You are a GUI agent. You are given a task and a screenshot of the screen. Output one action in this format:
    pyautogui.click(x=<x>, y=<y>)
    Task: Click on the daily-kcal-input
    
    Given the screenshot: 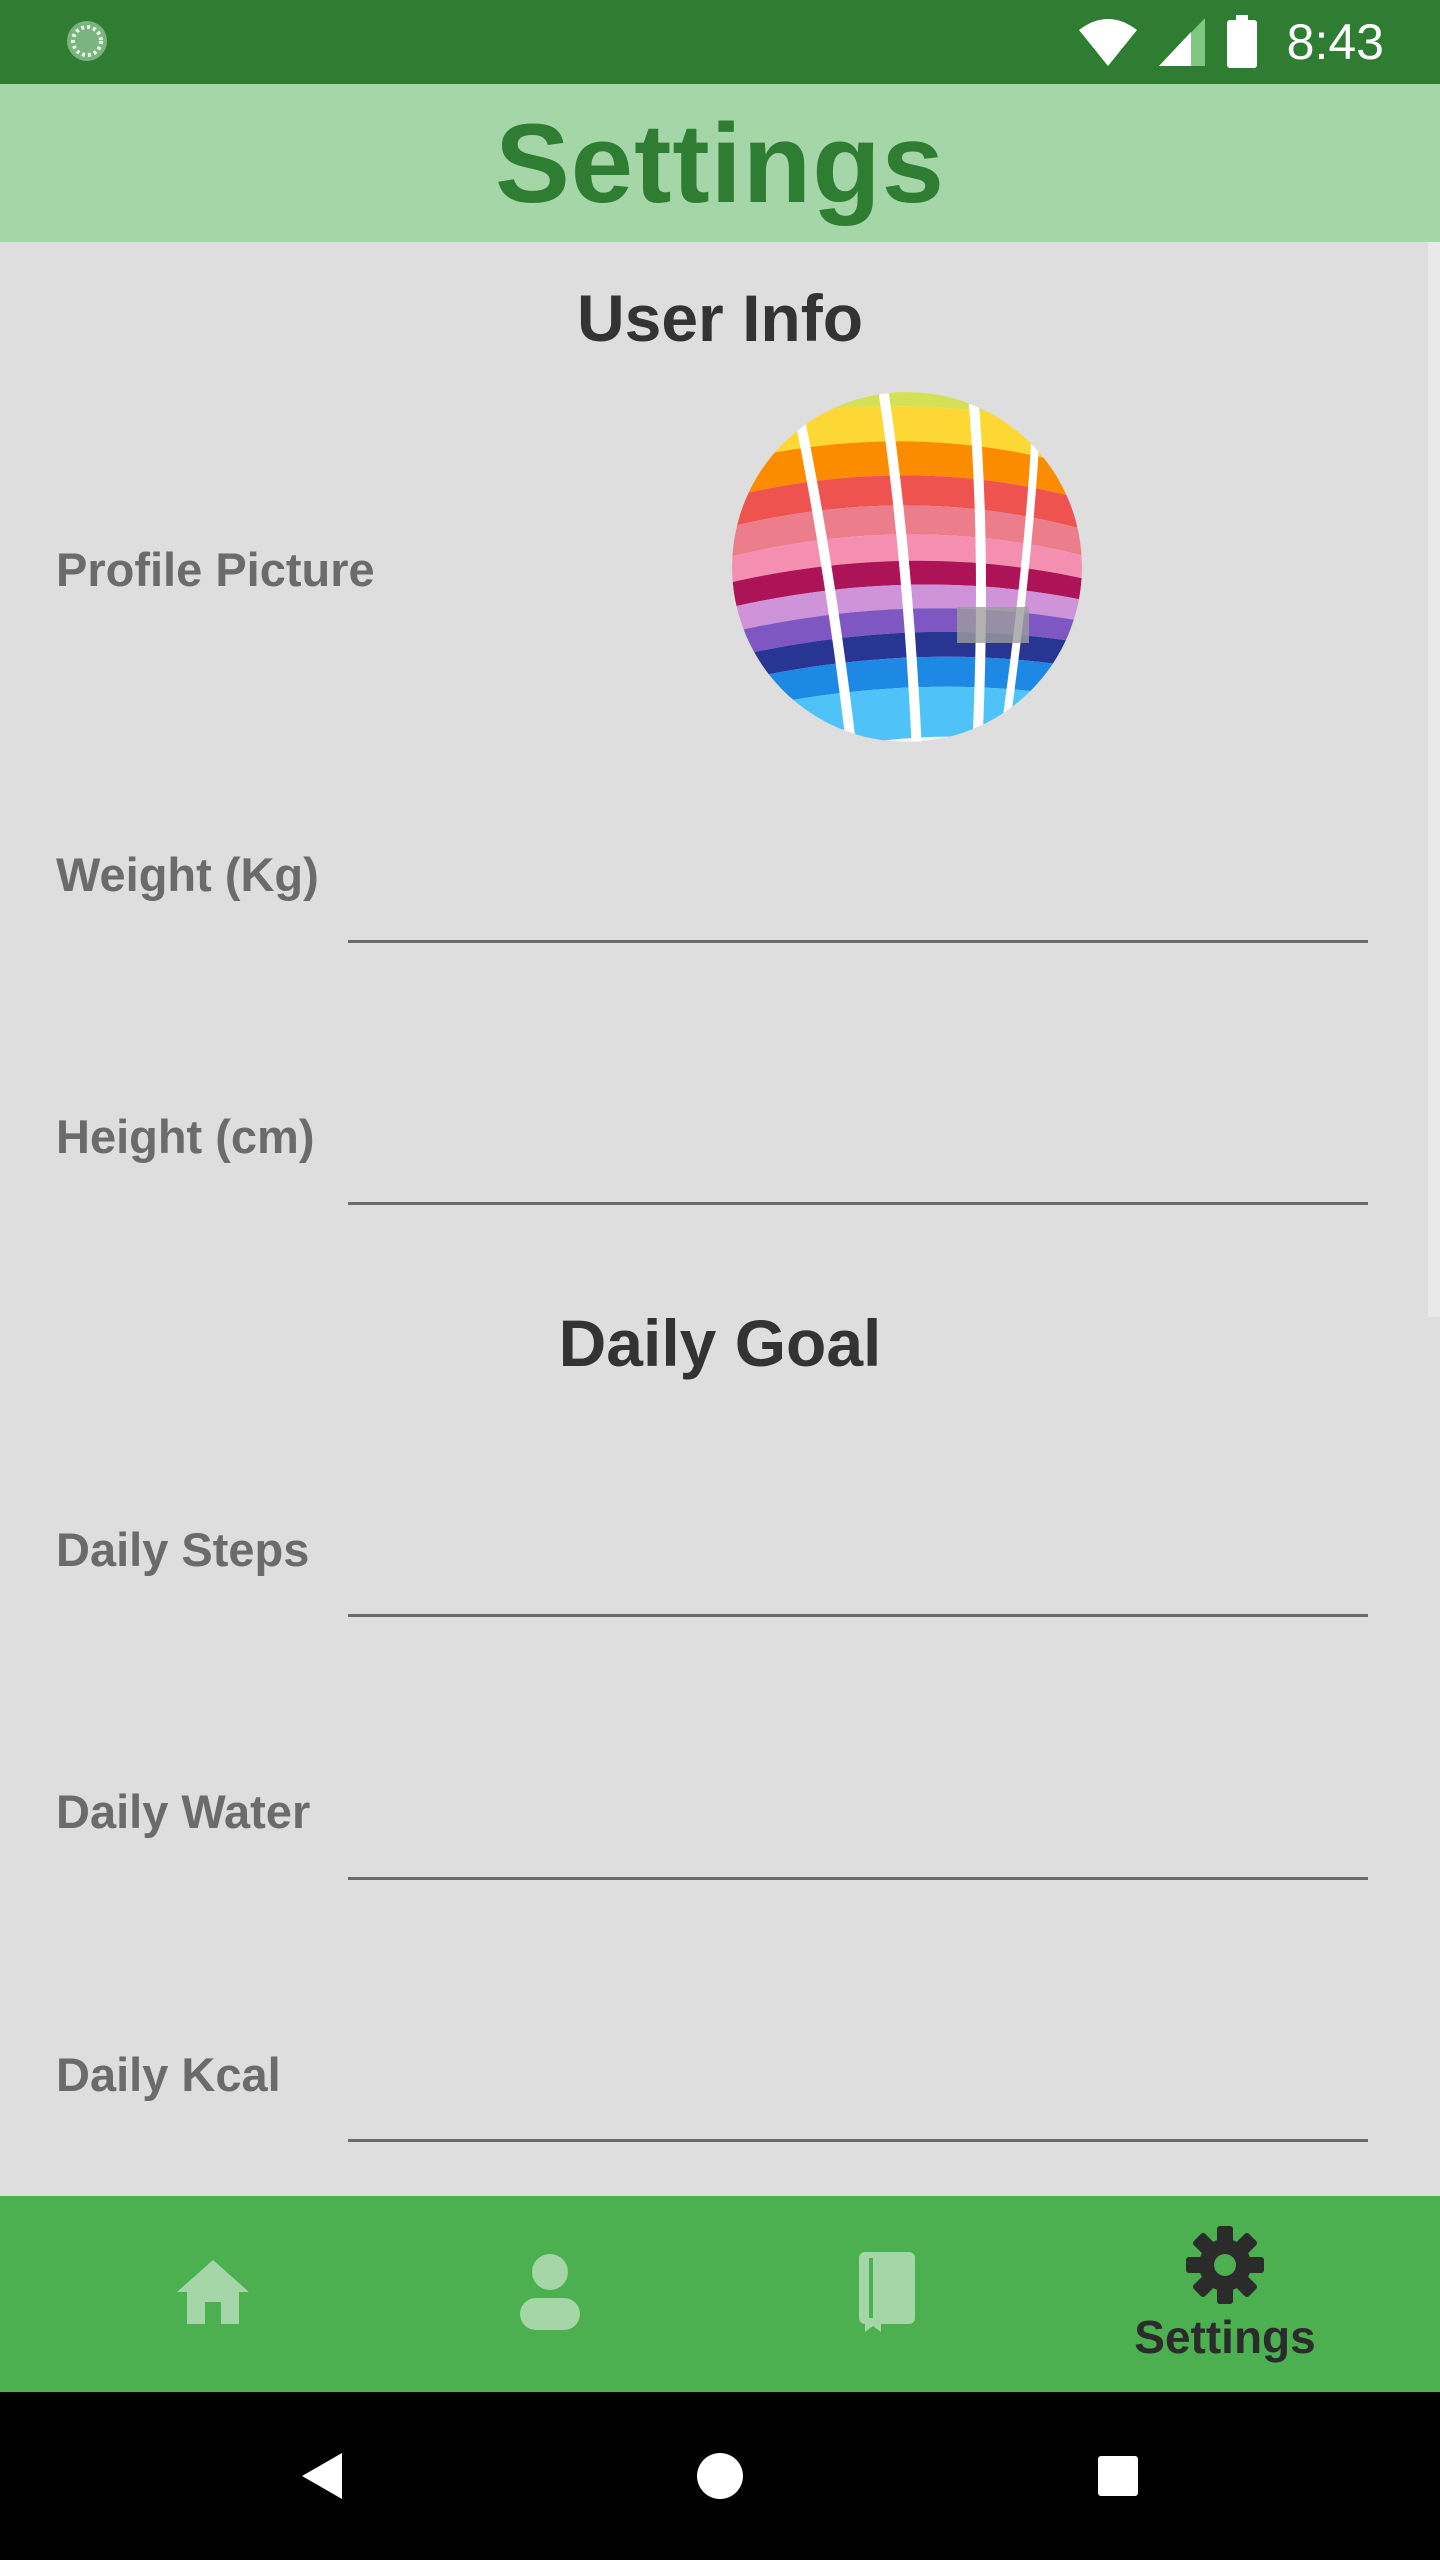 What is the action you would take?
    pyautogui.click(x=858, y=2105)
    